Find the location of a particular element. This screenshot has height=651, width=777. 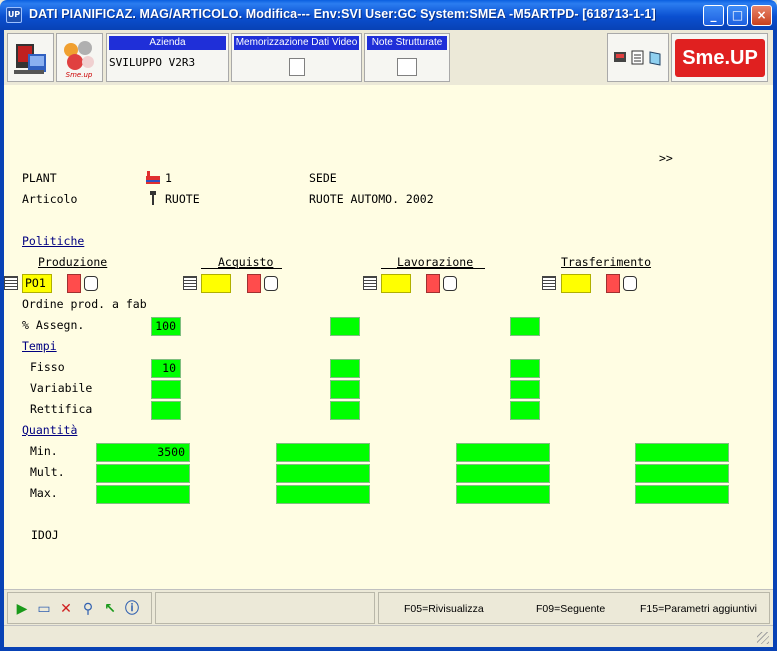

azienda-box: Azienda SVILUPPO V2R3 is located at coordinates (167, 57).